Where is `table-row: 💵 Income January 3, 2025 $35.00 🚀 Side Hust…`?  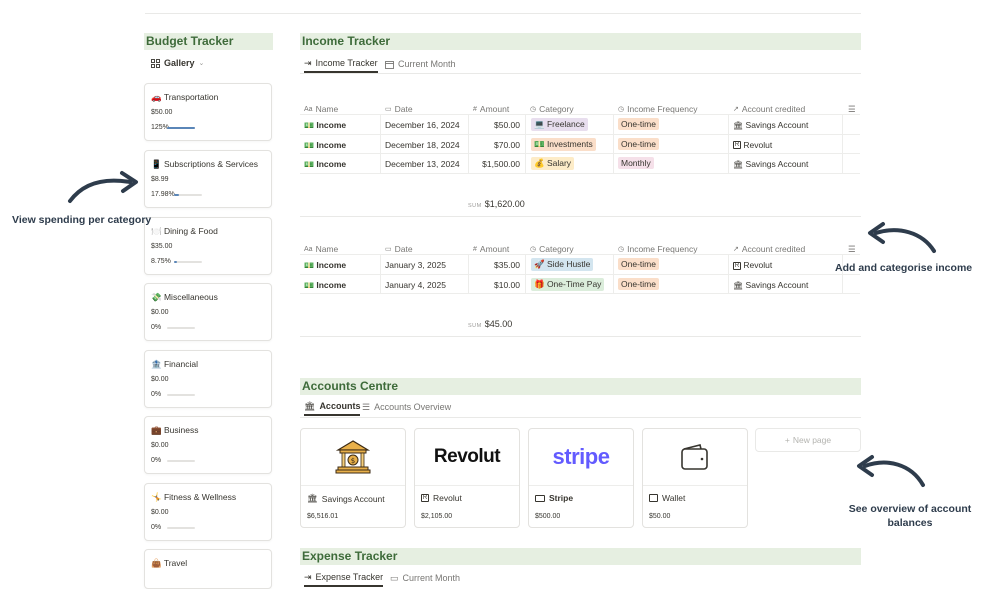 table-row: 💵 Income January 3, 2025 $35.00 🚀 Side Hust… is located at coordinates (580, 264).